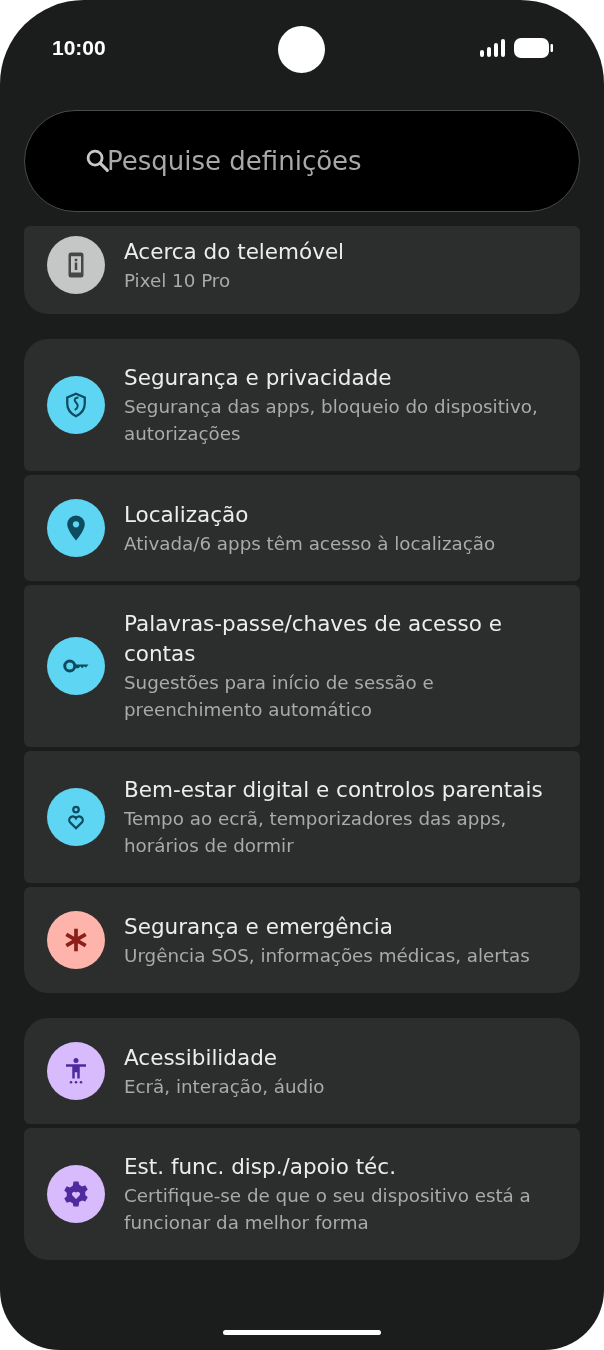  Describe the element at coordinates (224, 1086) in the screenshot. I see `item-summary: Ecrã, interação, áudio` at that location.